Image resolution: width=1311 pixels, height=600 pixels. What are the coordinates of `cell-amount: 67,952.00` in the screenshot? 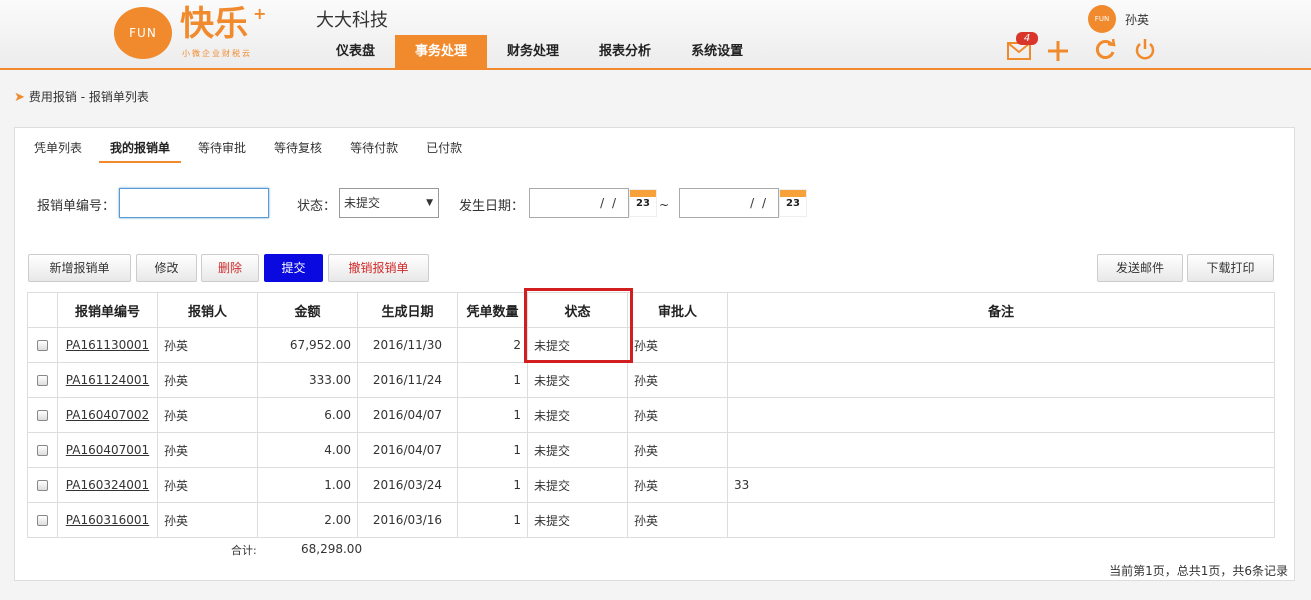 It's located at (307, 345).